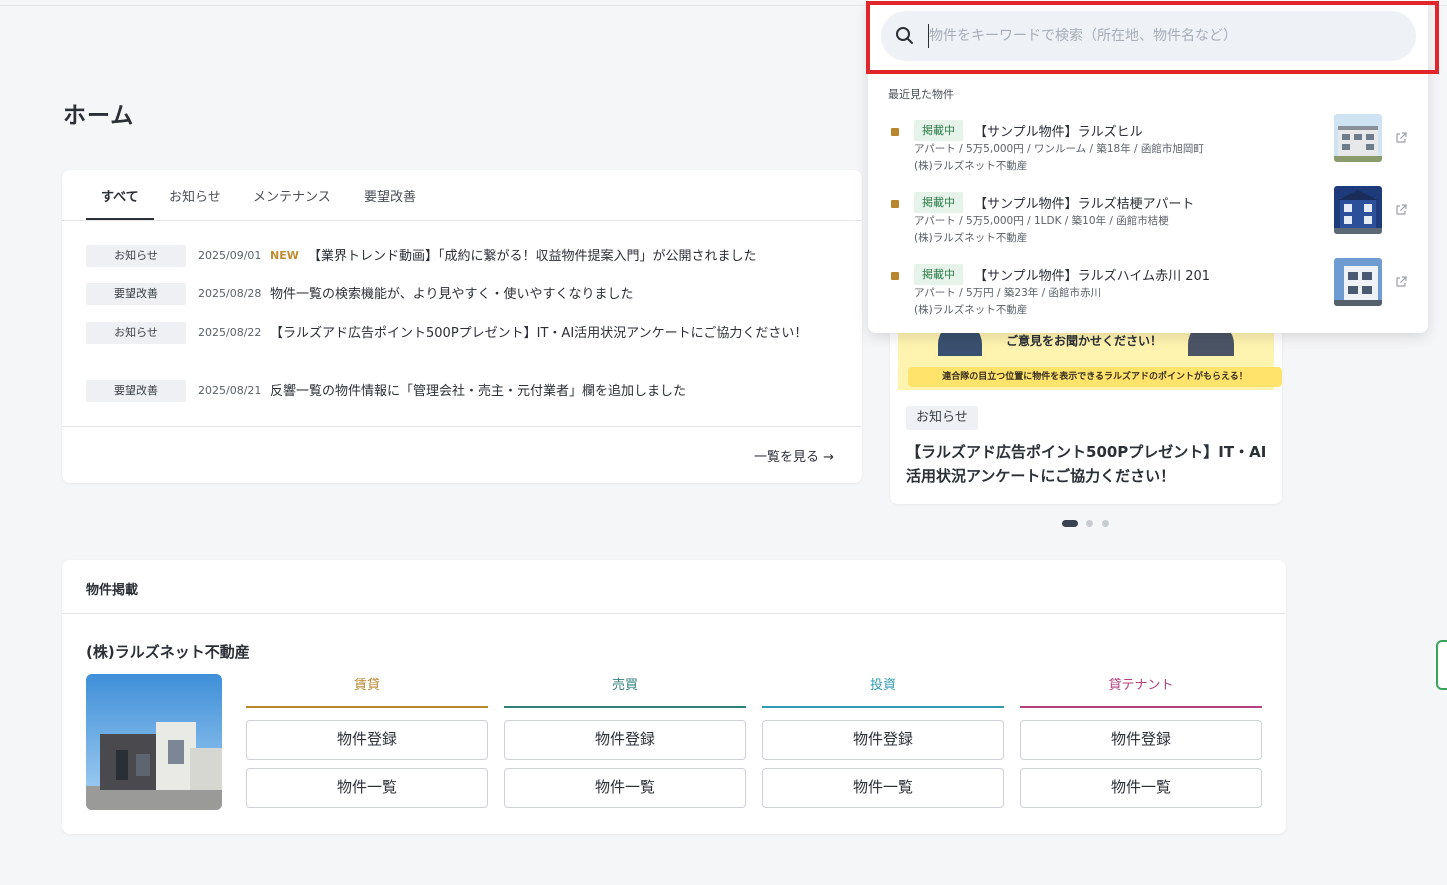  I want to click on banner-image-text: ご意見をお聞かせください！, so click(1084, 341).